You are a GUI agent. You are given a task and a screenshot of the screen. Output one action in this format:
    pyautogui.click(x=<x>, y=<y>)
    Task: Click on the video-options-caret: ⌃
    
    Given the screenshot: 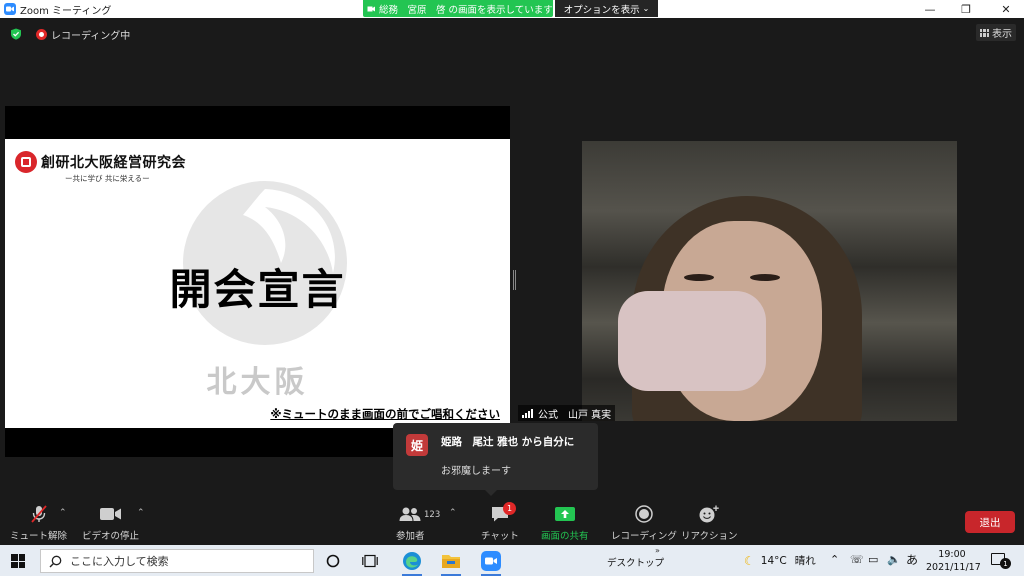 What is the action you would take?
    pyautogui.click(x=141, y=513)
    